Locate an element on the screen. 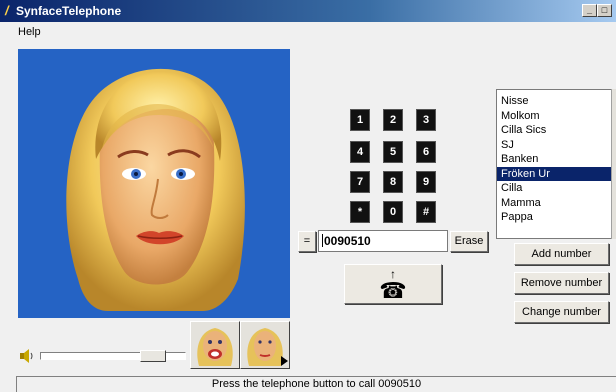 This screenshot has height=392, width=616. speaker-icon is located at coordinates (27, 356).